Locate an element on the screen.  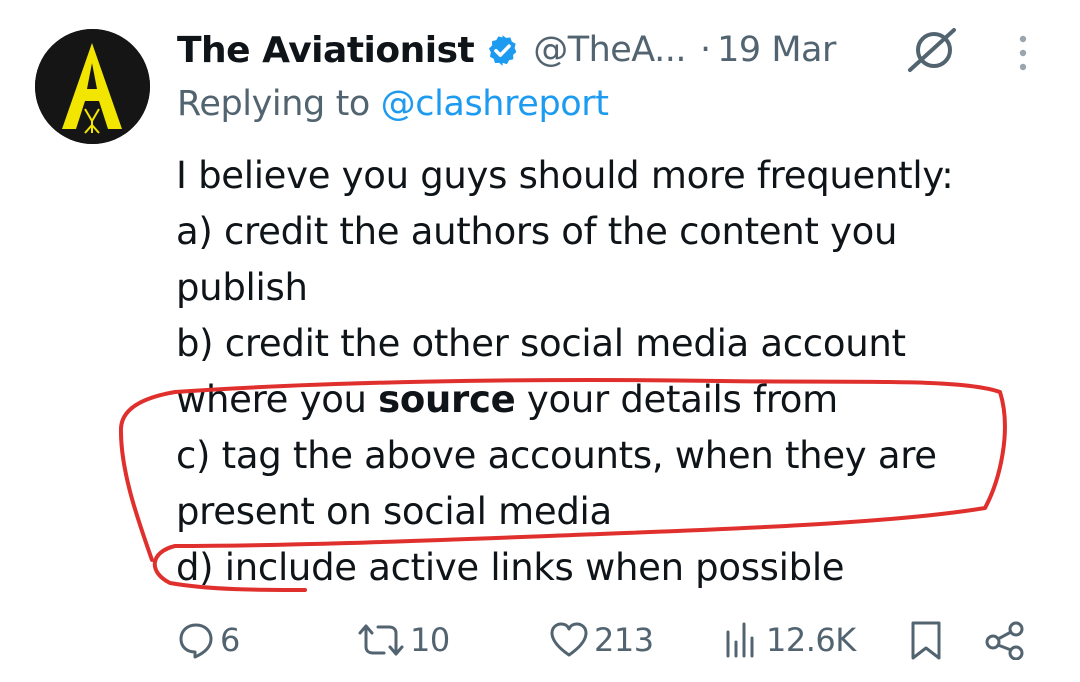
share-button is located at coordinates (1005, 640).